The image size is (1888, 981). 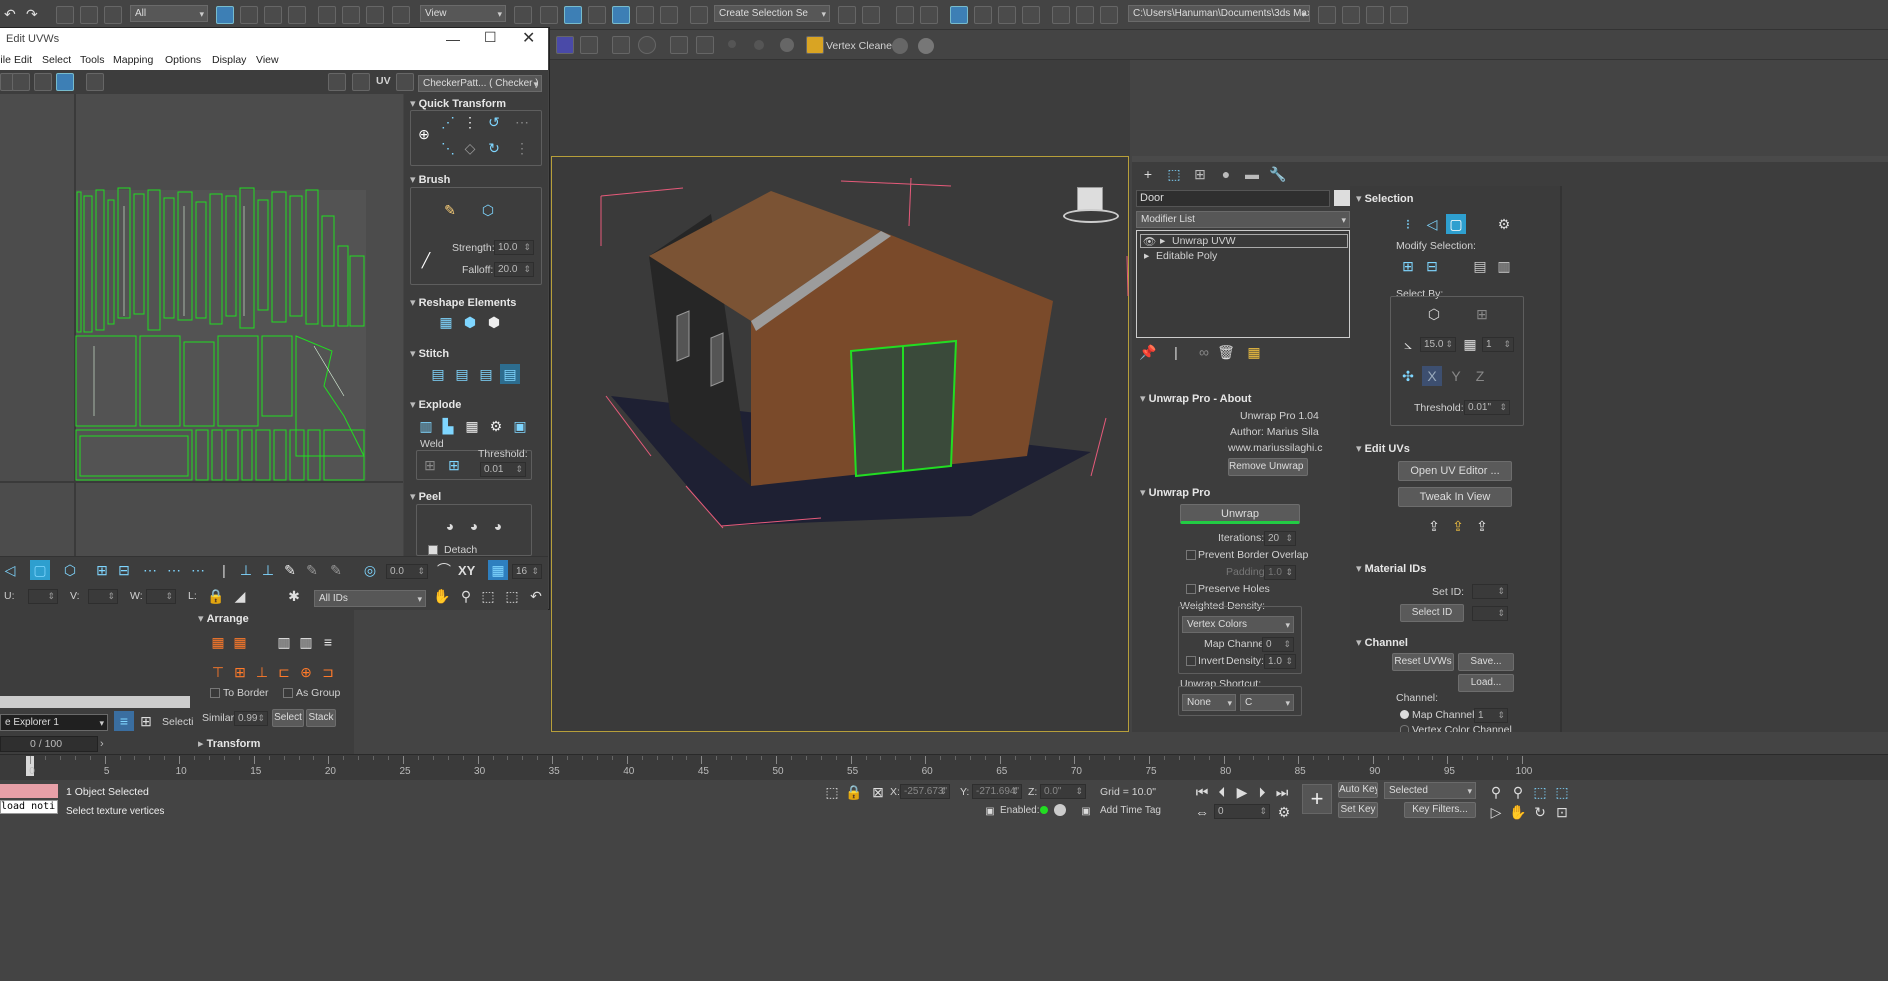 I want to click on axis-z-icon: Z, so click(x=1480, y=376).